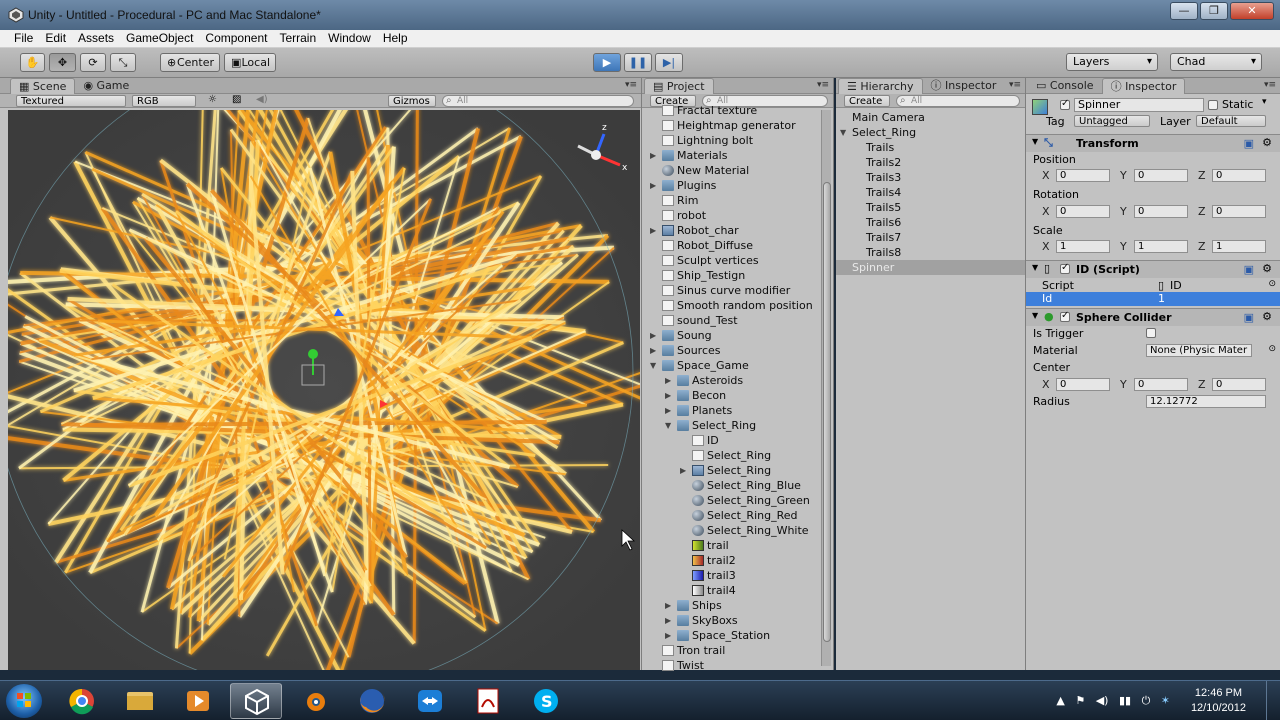 The width and height of the screenshot is (1280, 720). What do you see at coordinates (1267, 142) in the screenshot?
I see `transform-settings-icon: ⚙` at bounding box center [1267, 142].